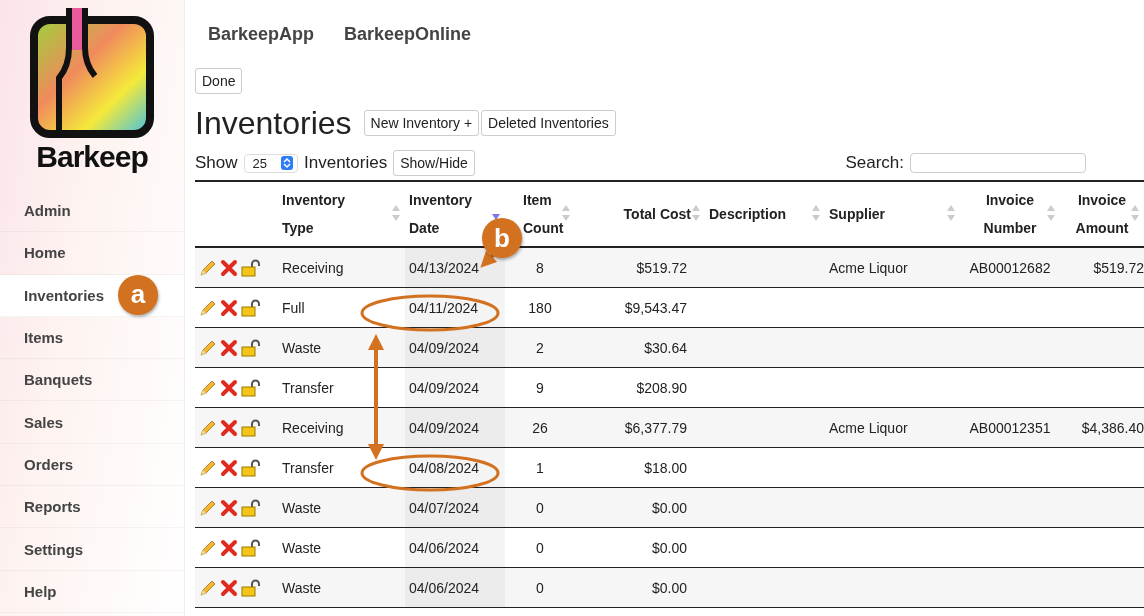 Image resolution: width=1144 pixels, height=616 pixels. What do you see at coordinates (322, 214) in the screenshot?
I see `column-header: Inventory Type` at bounding box center [322, 214].